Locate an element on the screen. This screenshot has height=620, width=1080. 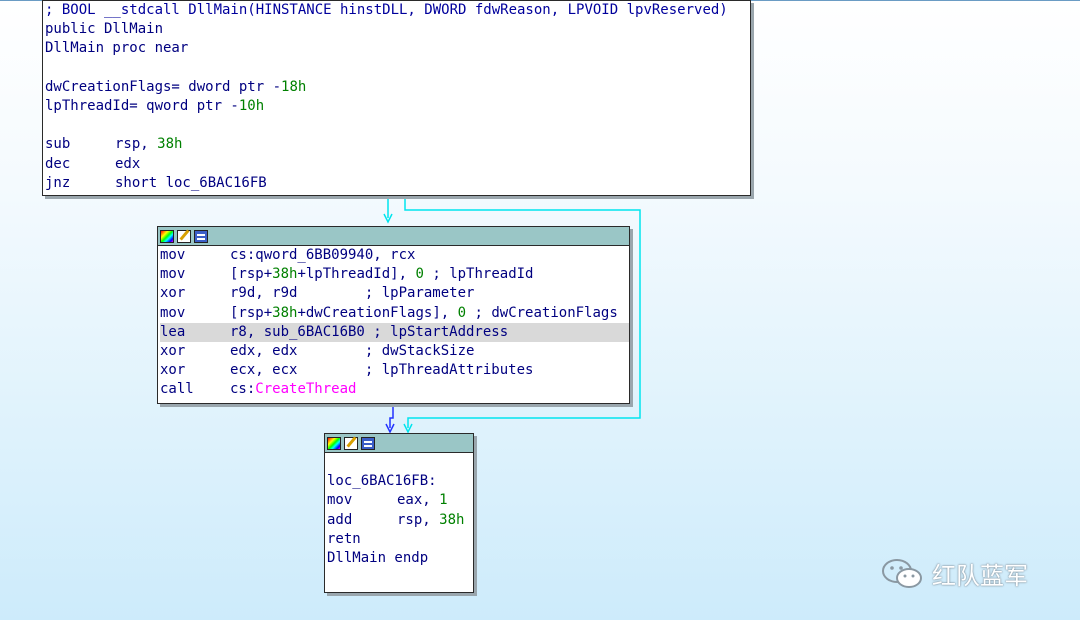
code-line: DllMain proc near is located at coordinates (397, 48).